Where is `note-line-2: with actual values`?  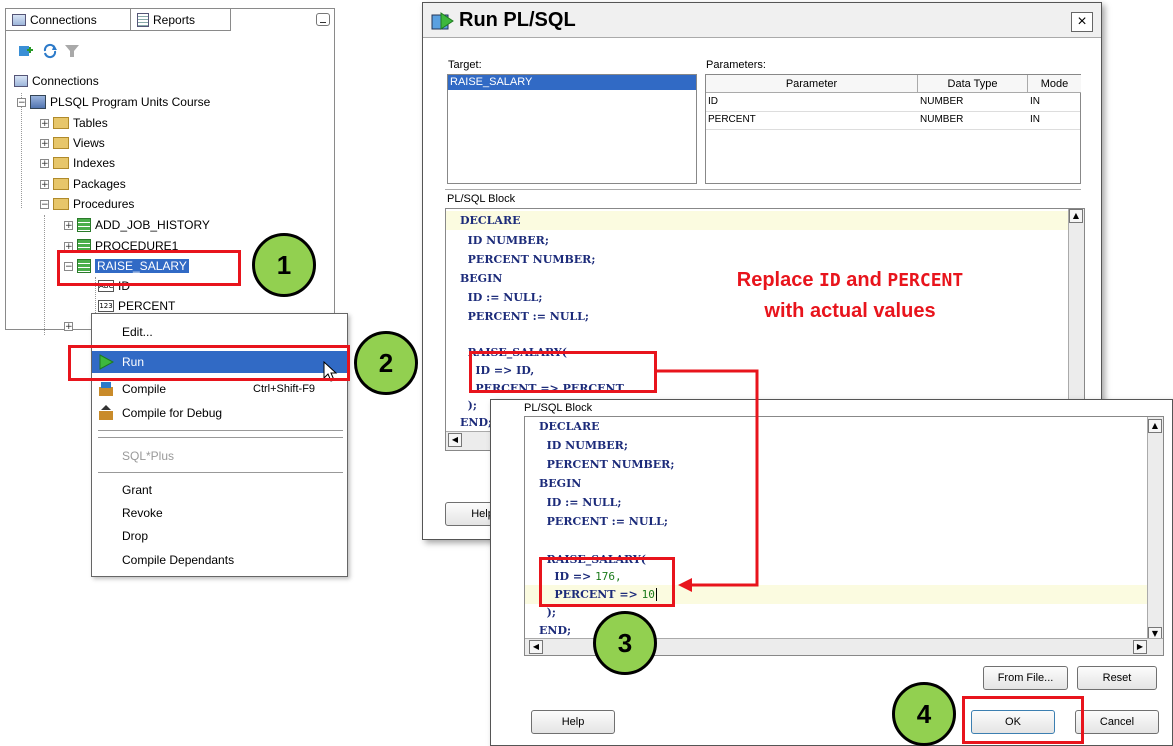 note-line-2: with actual values is located at coordinates (850, 311).